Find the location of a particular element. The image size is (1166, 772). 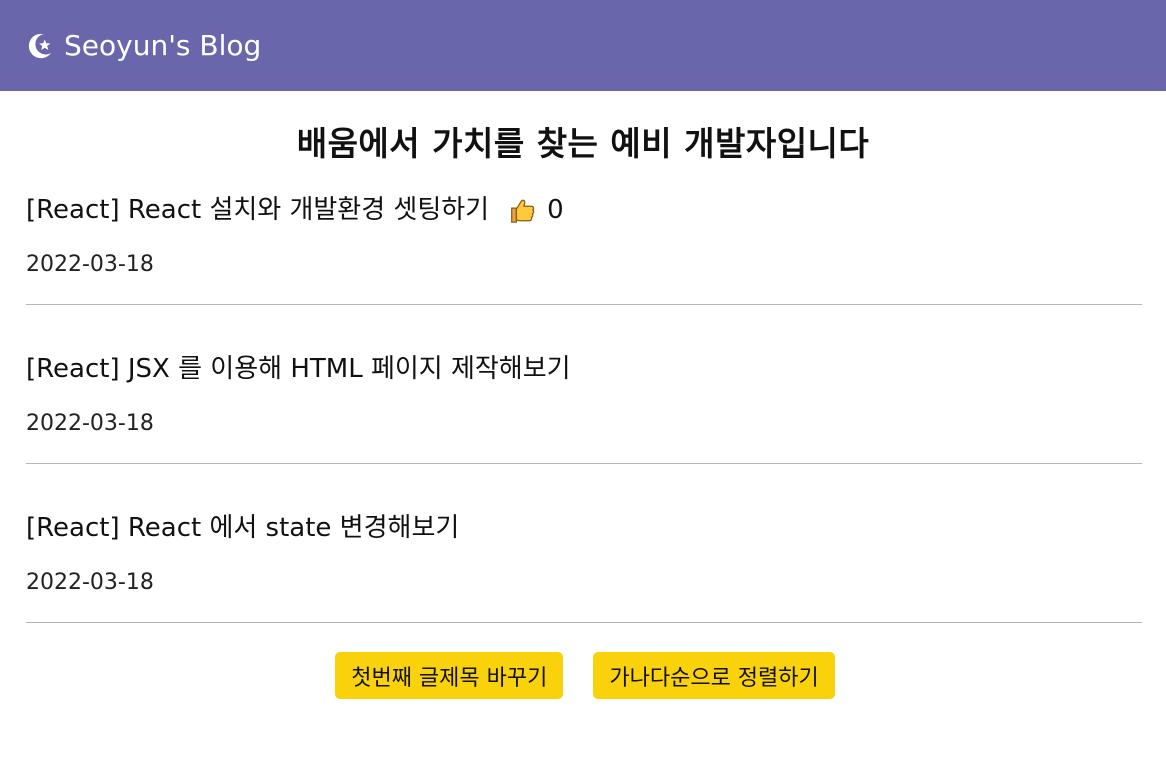

change-title-button: 첫번째 글제목 바꾸기 is located at coordinates (449, 675).